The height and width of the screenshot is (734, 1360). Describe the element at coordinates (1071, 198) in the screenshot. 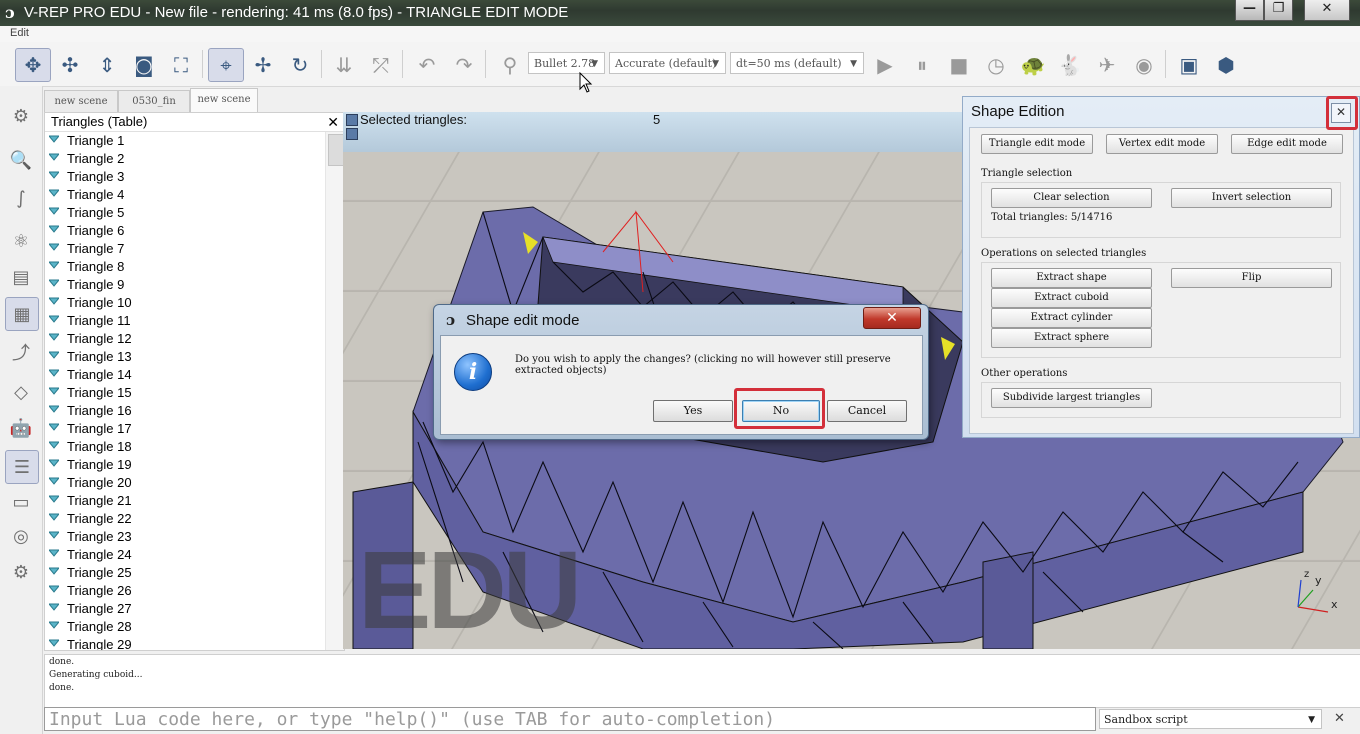

I see `clear-selection-button: Clear selection` at that location.